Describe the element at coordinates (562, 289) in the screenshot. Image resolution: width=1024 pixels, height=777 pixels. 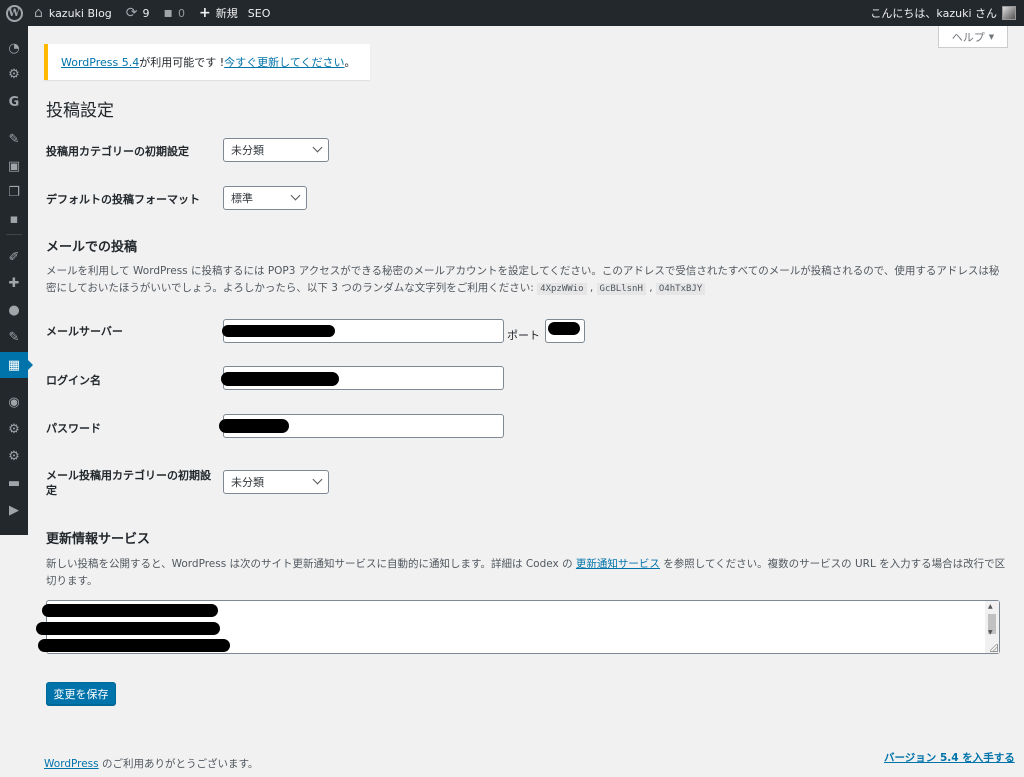
I see `random-string-1: 4XpzWWio` at that location.